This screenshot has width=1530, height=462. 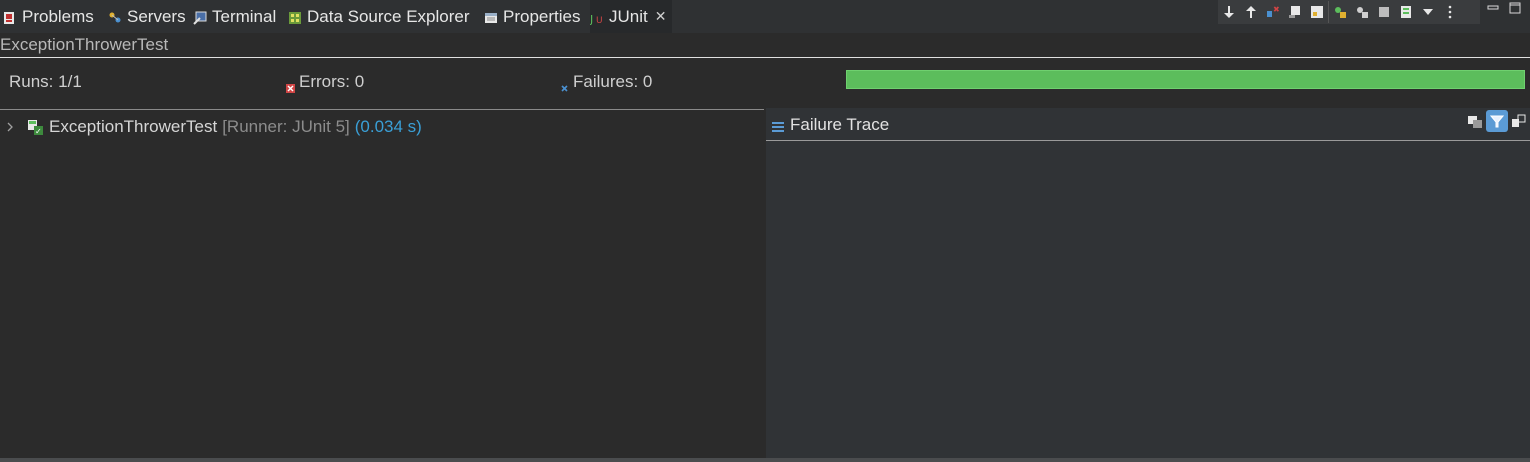 What do you see at coordinates (84, 44) in the screenshot?
I see `view-title: ExceptionThrowerTest` at bounding box center [84, 44].